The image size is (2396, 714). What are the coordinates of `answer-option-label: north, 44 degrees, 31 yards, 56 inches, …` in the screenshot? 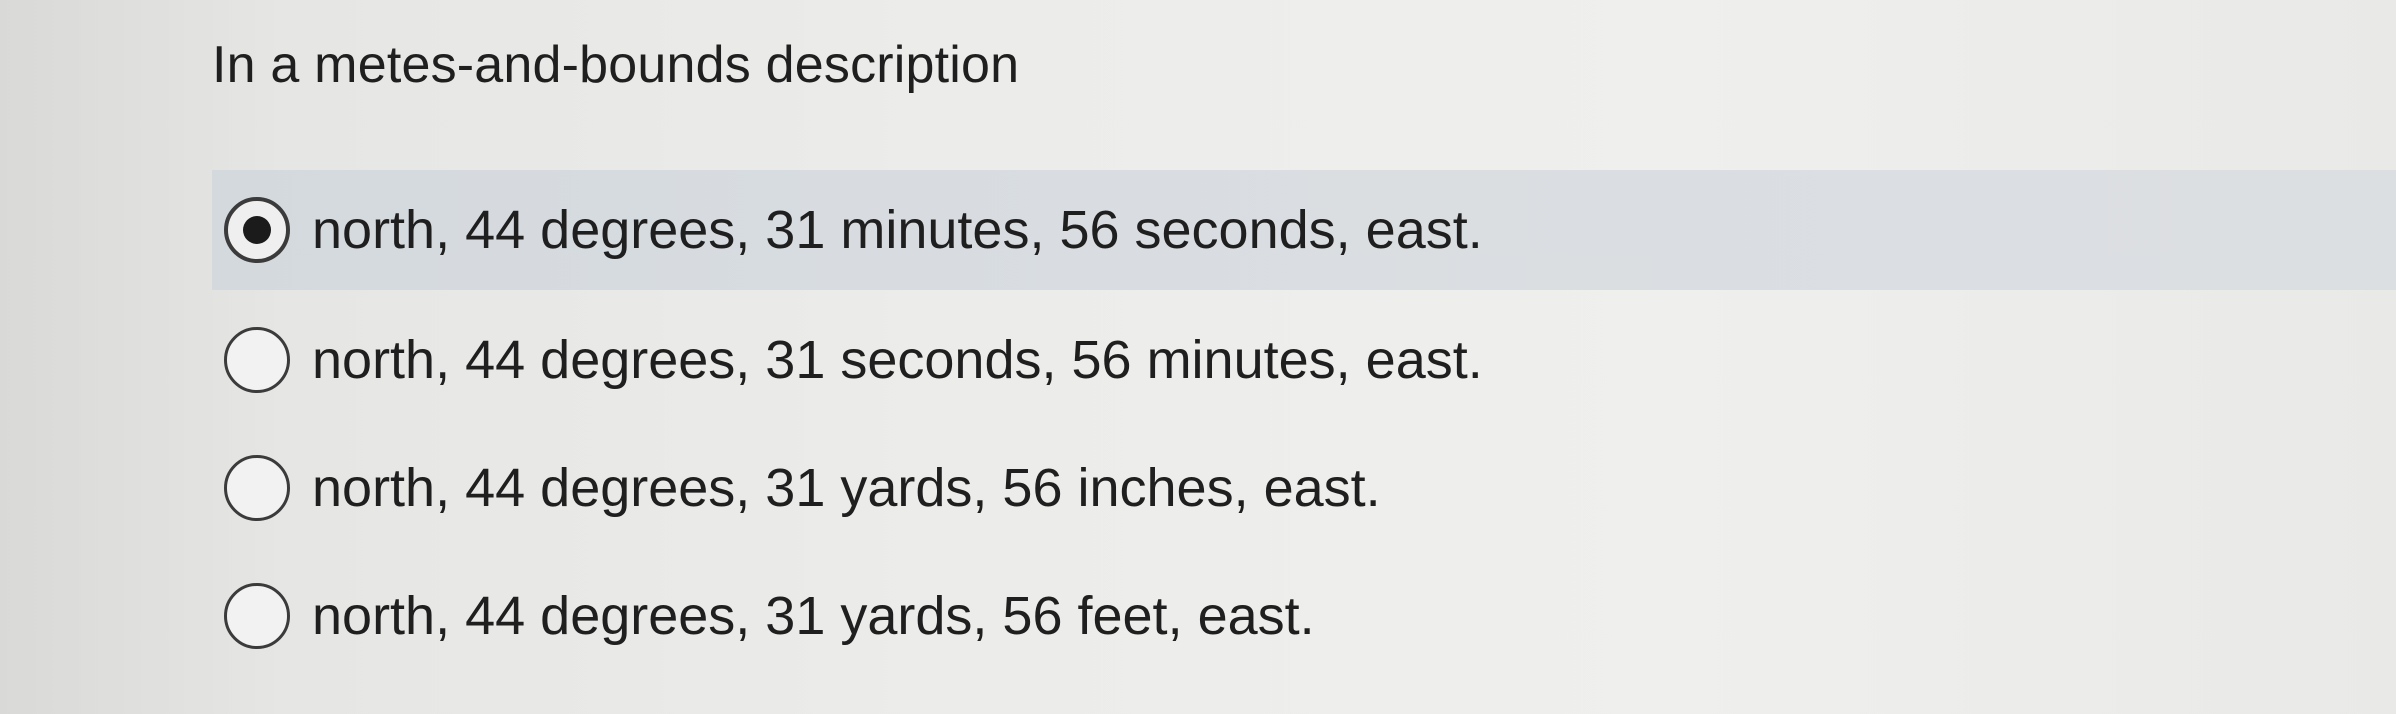 It's located at (846, 488).